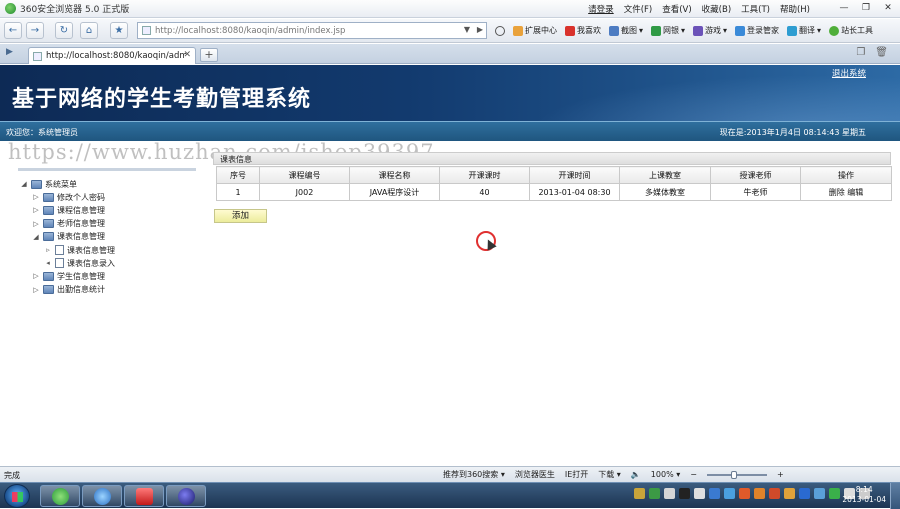 The image size is (900, 509). I want to click on browser-doctor-button: 浏览器医生, so click(535, 474).